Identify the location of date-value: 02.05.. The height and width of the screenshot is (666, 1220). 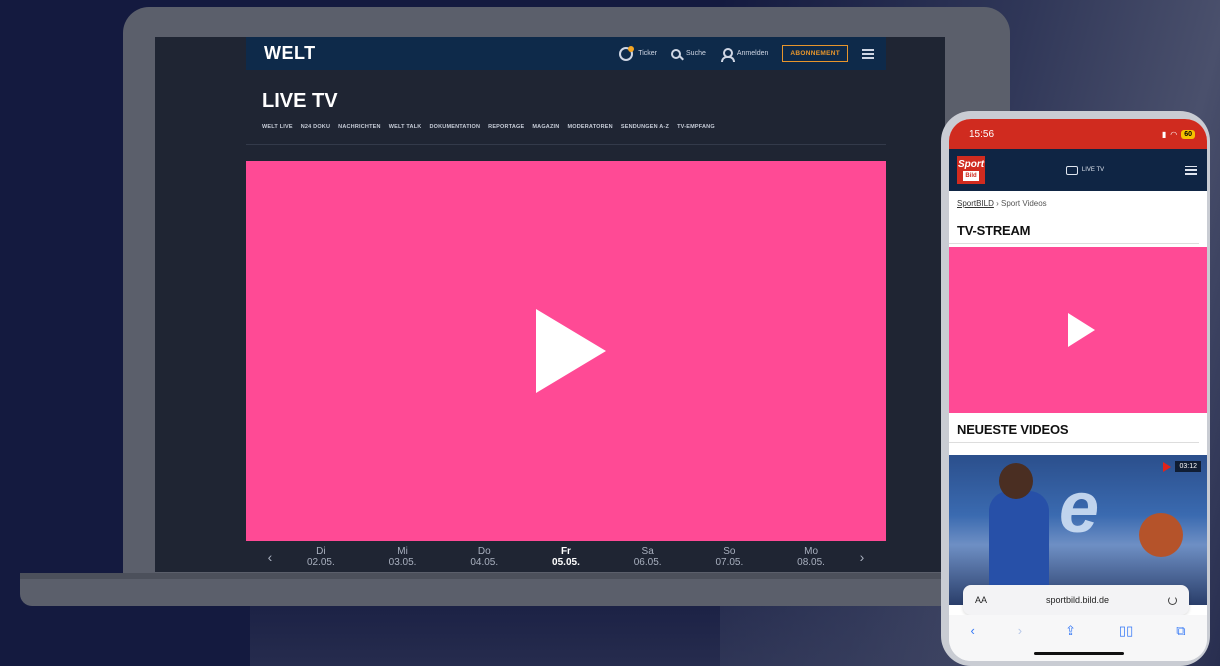
(320, 562).